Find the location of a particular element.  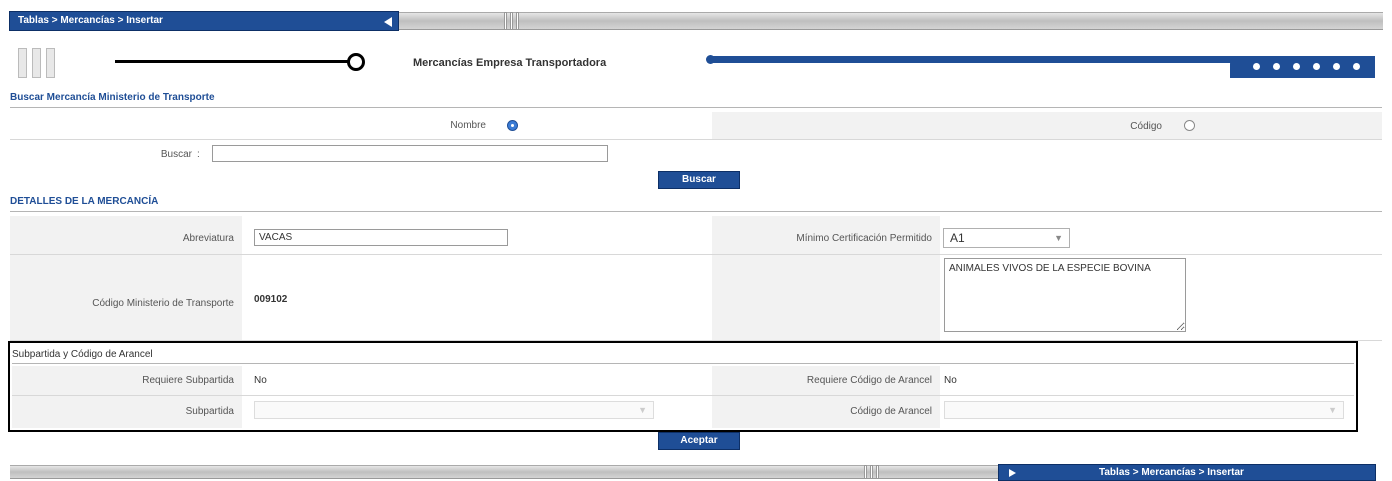

radio-codigo-label: Código is located at coordinates (1146, 126).